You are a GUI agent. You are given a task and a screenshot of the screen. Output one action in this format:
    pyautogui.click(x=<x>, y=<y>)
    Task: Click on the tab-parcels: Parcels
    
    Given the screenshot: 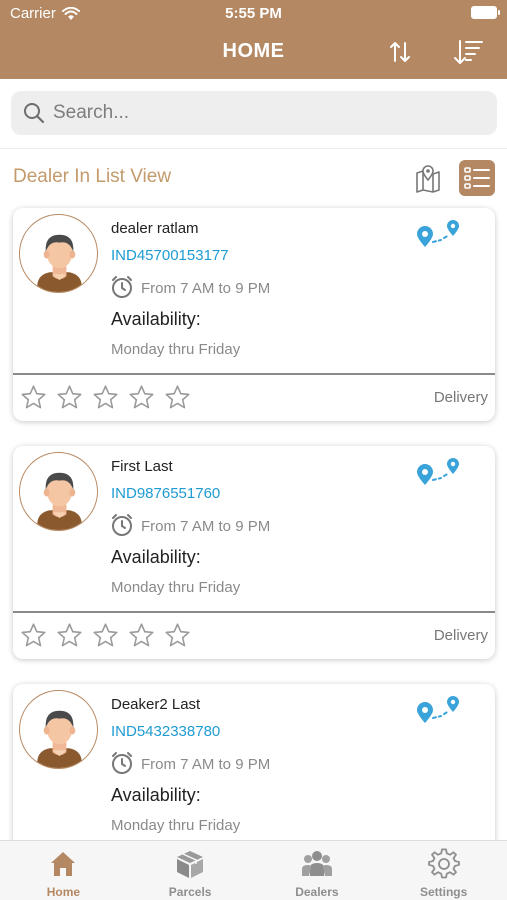 What is the action you would take?
    pyautogui.click(x=190, y=870)
    